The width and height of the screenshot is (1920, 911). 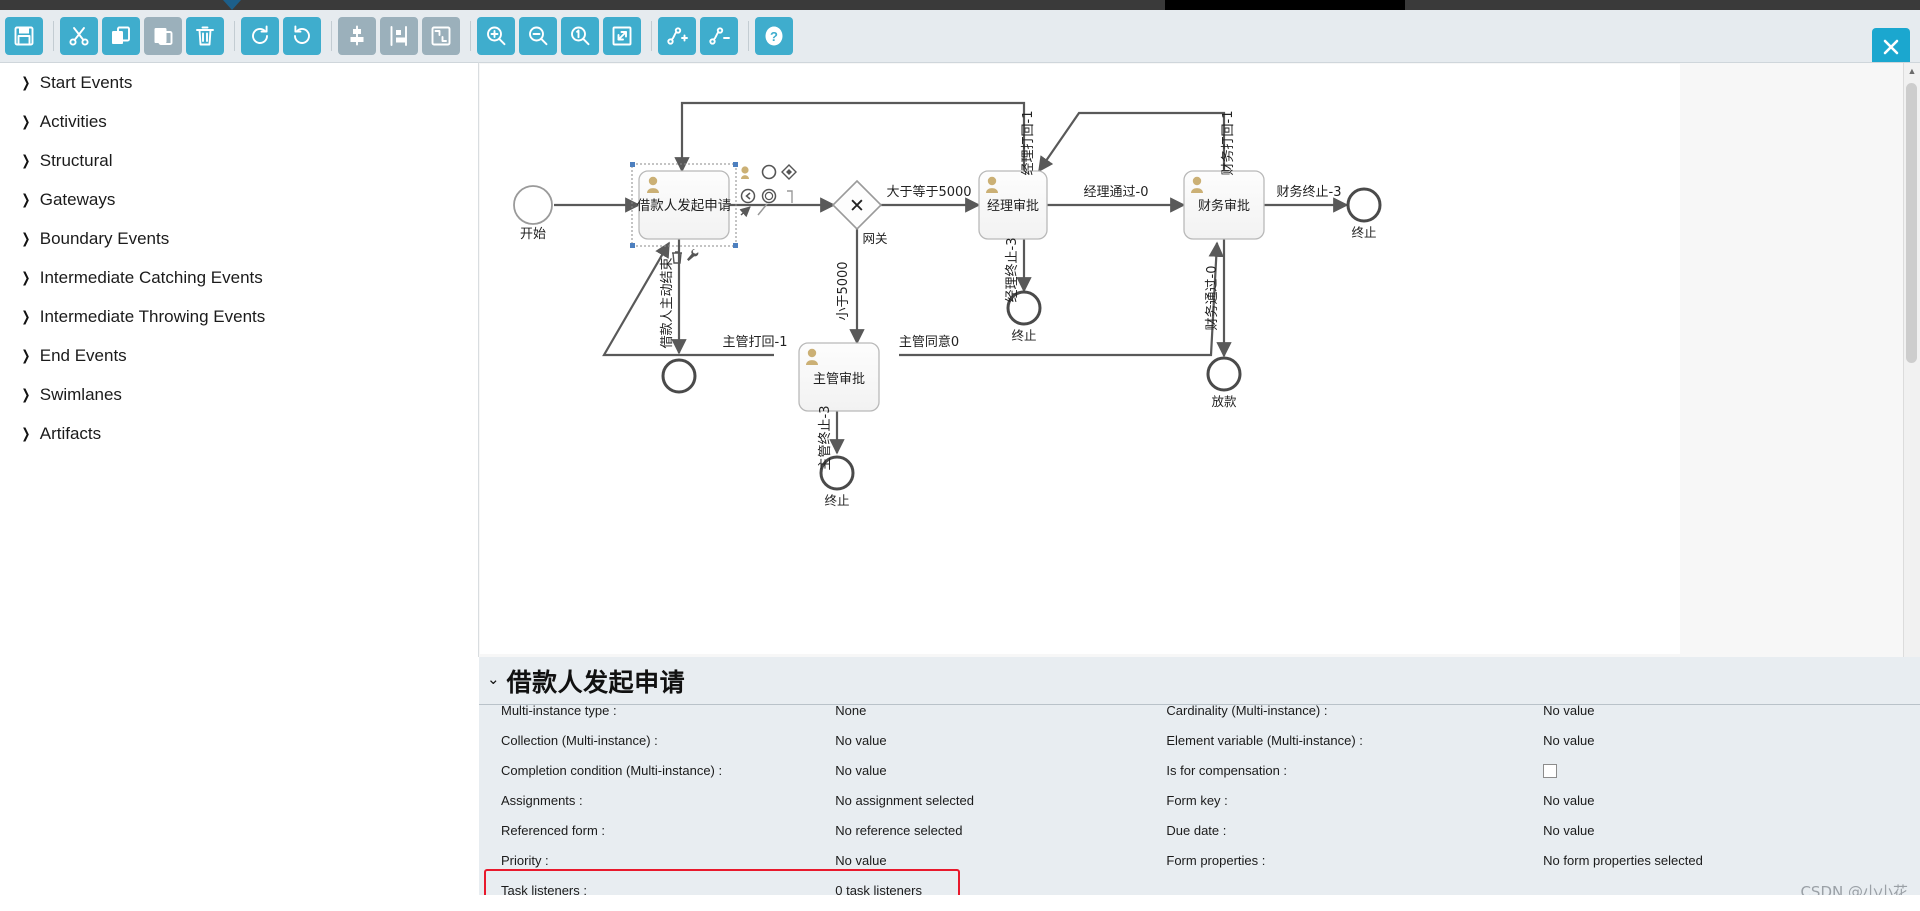 I want to click on start-event-node: 开始, so click(x=533, y=213).